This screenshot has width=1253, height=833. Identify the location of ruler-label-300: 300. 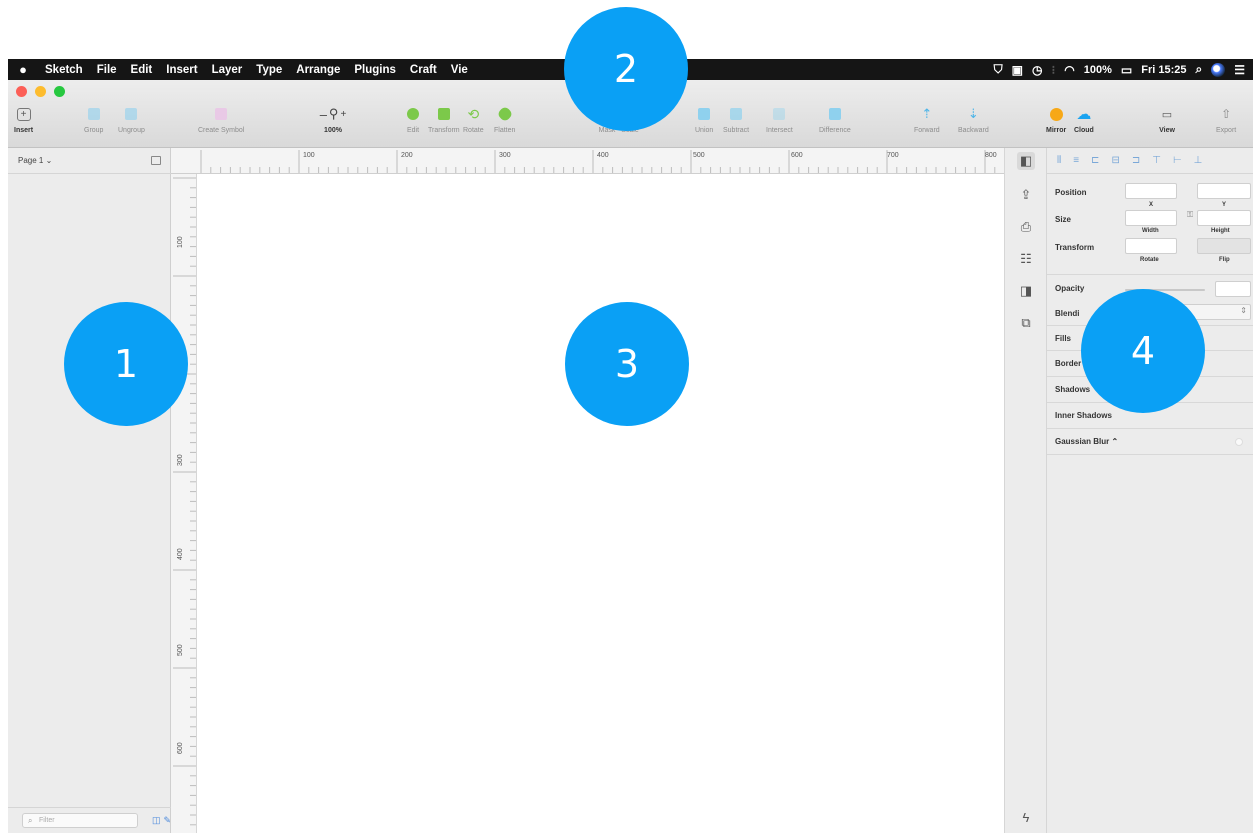
(505, 155).